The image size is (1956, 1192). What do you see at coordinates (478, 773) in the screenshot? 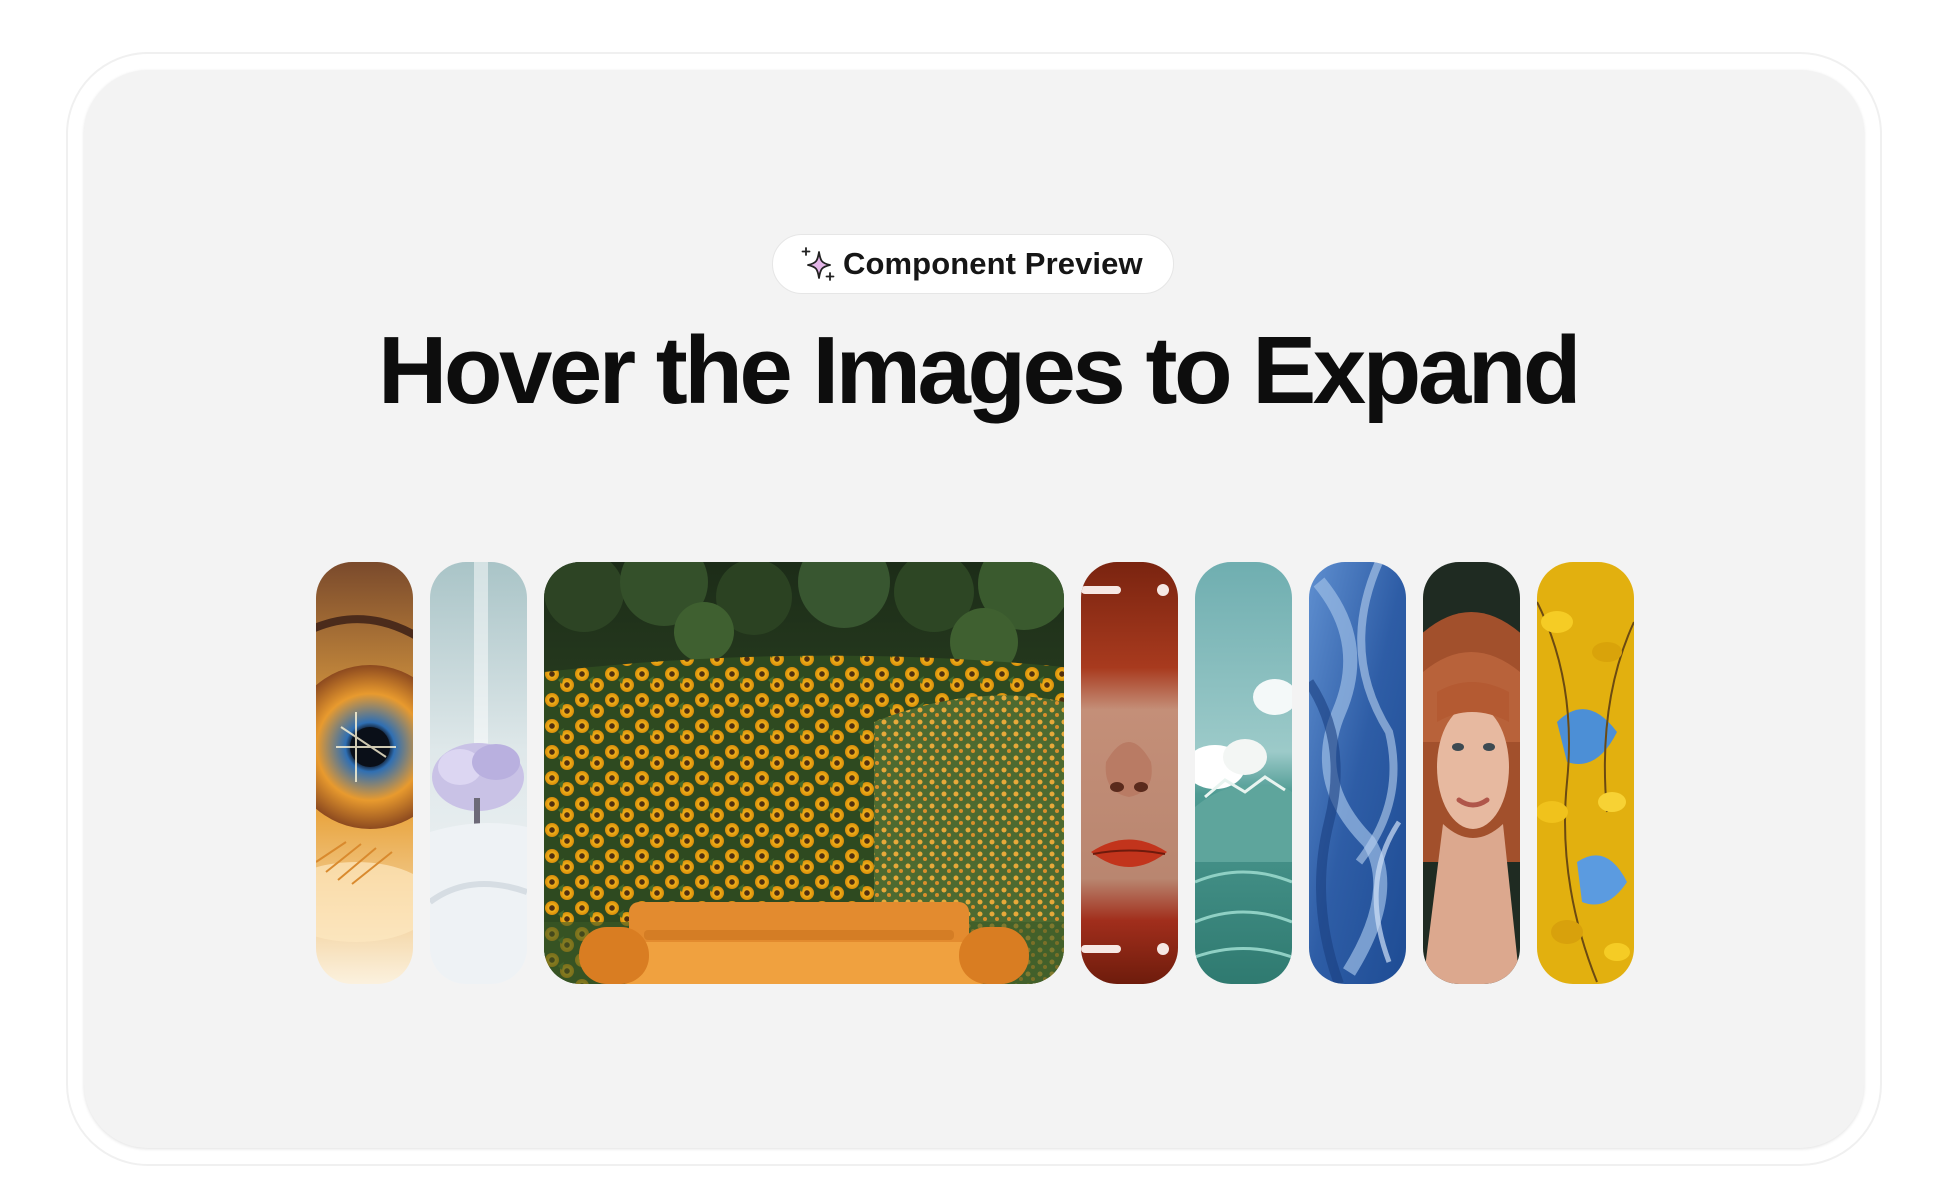
I see `gallery-image-snowy-tree` at bounding box center [478, 773].